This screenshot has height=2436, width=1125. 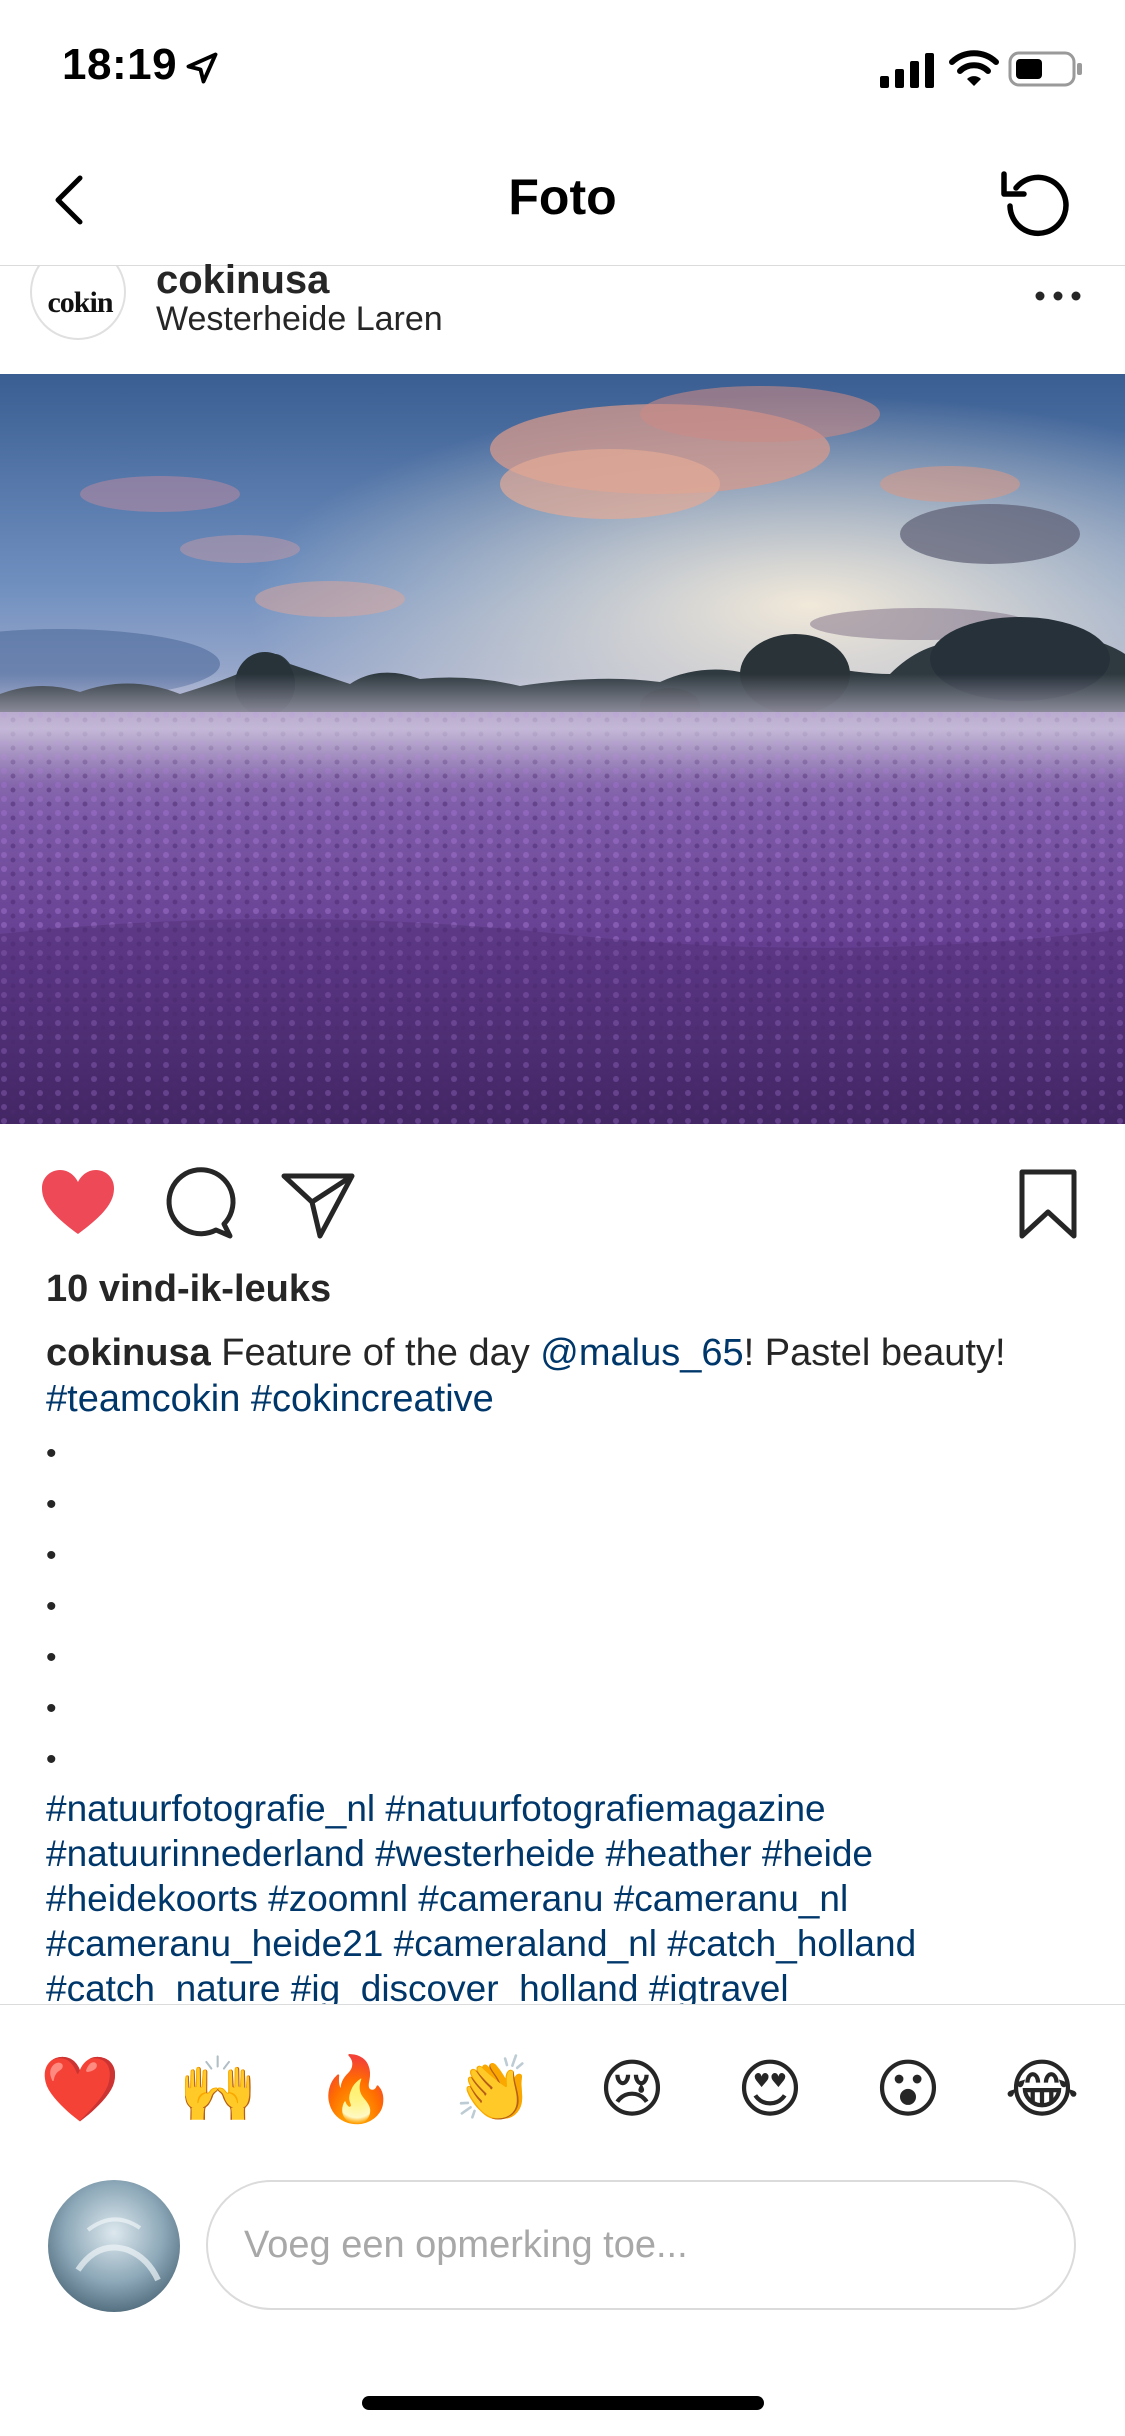 What do you see at coordinates (817, 1853) in the screenshot?
I see `hashtag: #heide` at bounding box center [817, 1853].